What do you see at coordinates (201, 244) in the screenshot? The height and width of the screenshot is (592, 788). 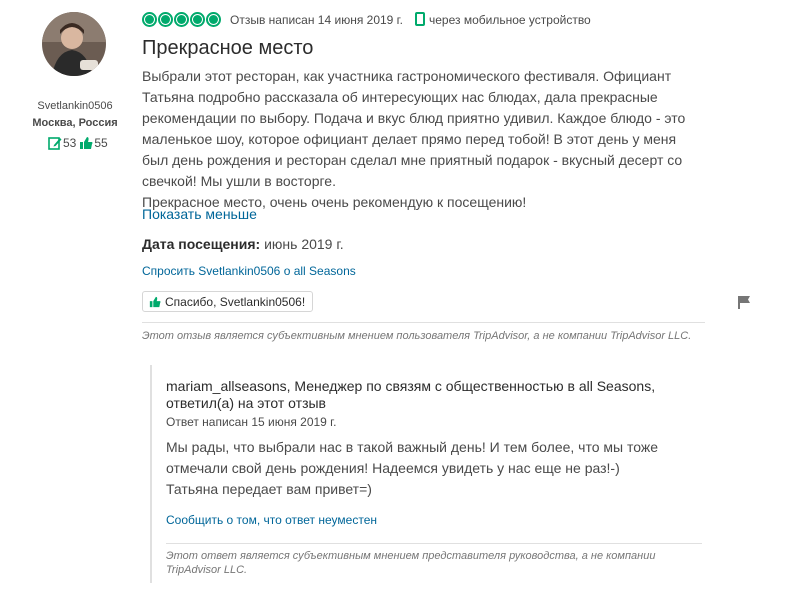 I see `visit-date-label: Дата посещения:` at bounding box center [201, 244].